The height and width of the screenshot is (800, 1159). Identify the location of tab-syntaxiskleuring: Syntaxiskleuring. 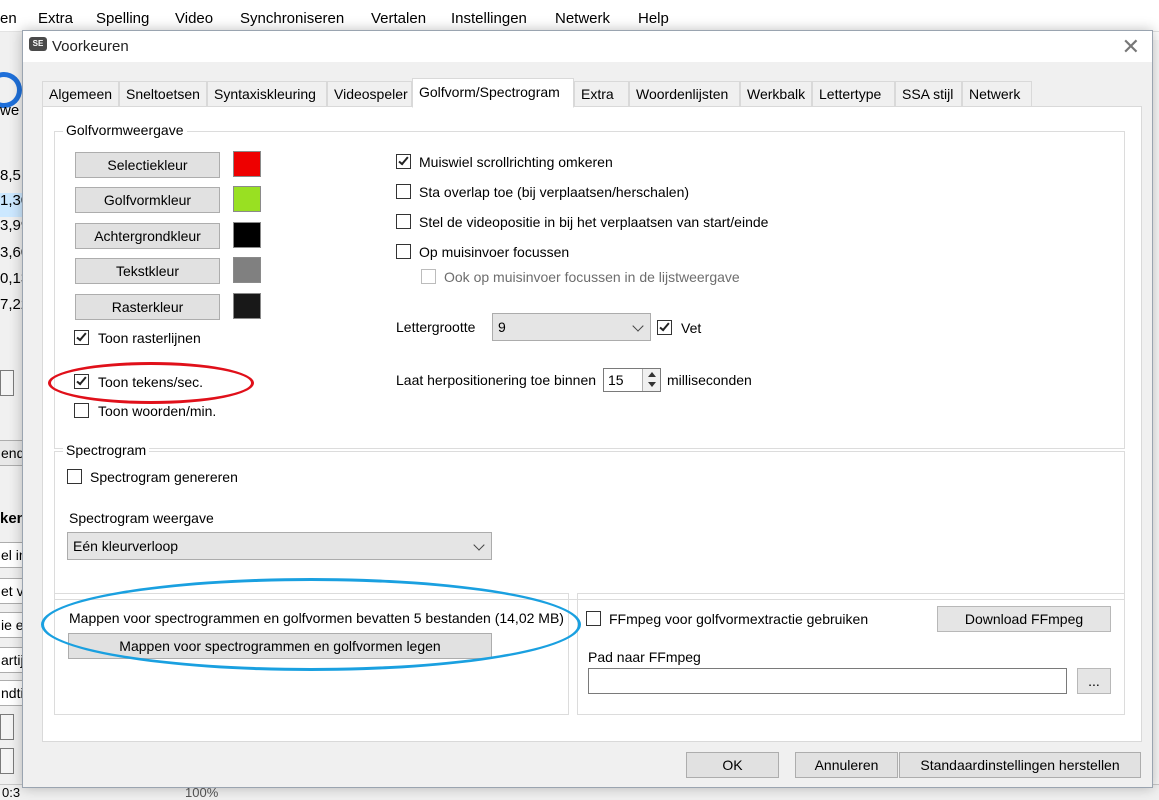
(267, 94).